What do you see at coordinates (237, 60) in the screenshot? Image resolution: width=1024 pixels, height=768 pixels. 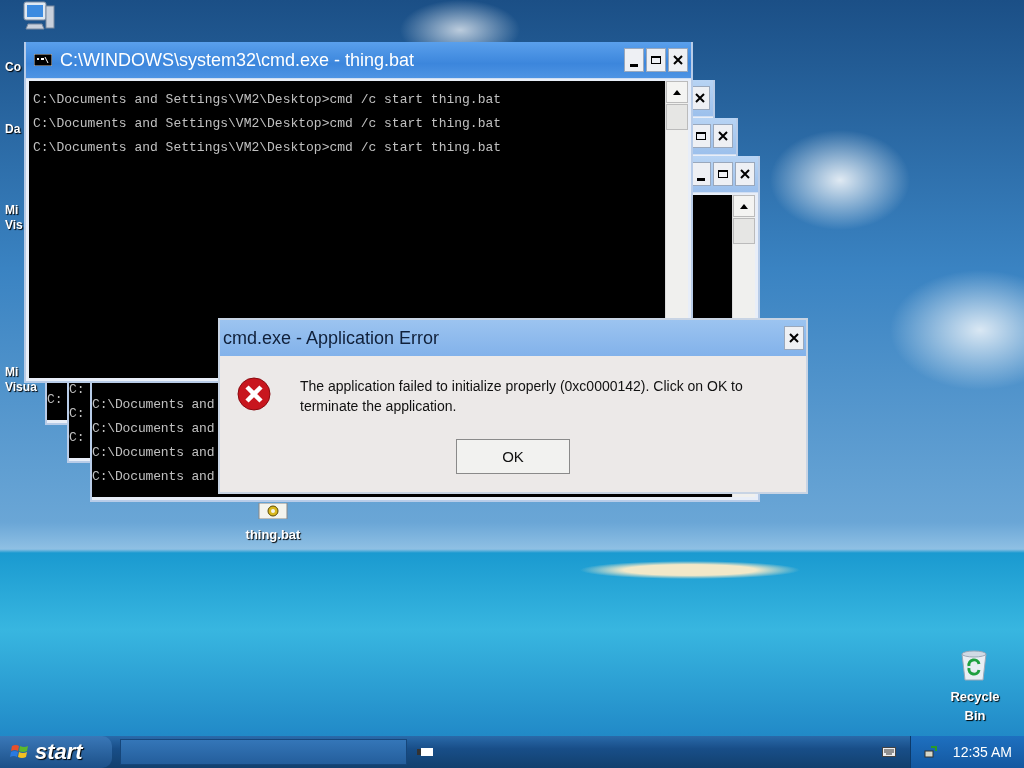 I see `window-title: C:\WINDOWS\system32\cmd.exe - thing.bat` at bounding box center [237, 60].